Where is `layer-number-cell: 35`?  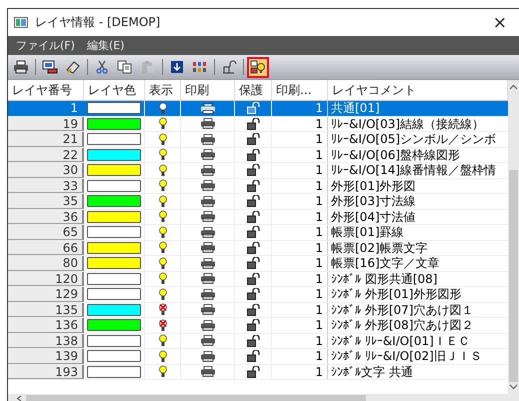
layer-number-cell: 35 is located at coordinates (46, 201).